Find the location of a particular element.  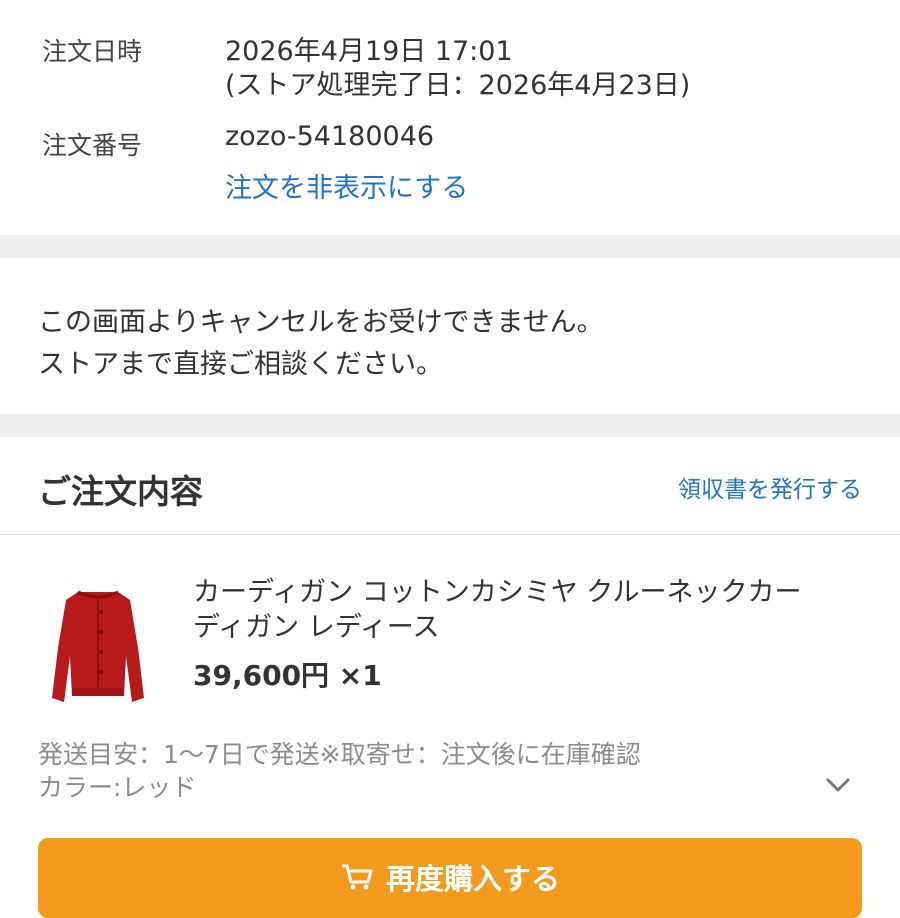

notice-line-1: この画面よりキャンセルをお受けできません。 is located at coordinates (321, 322).